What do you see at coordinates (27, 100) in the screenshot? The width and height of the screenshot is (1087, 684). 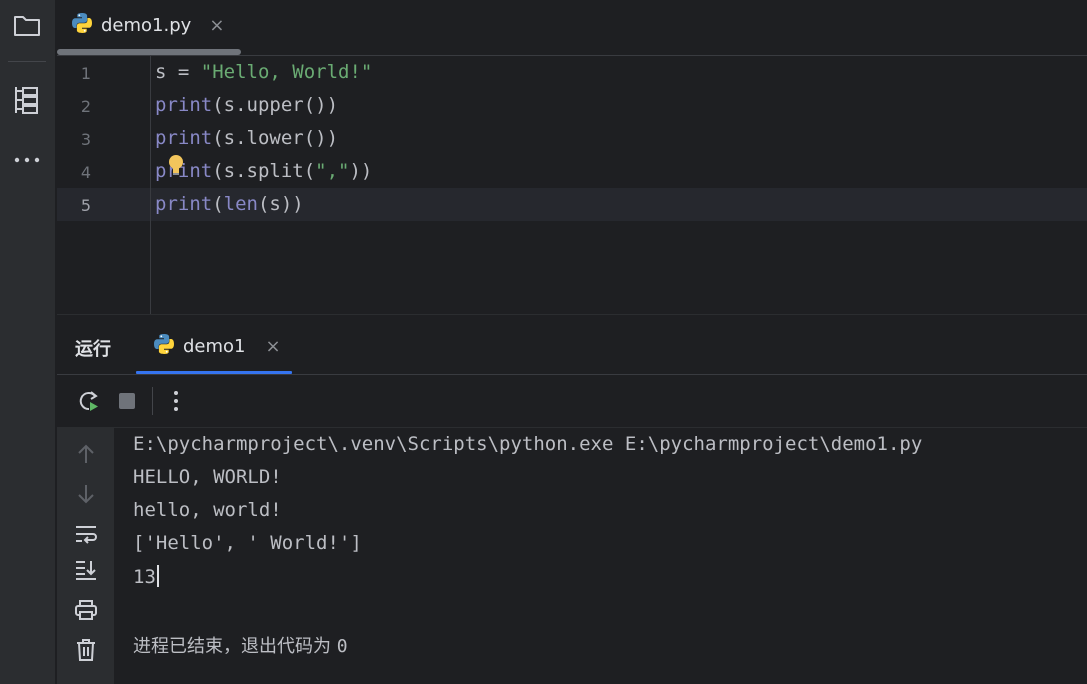 I see `structure-icon` at bounding box center [27, 100].